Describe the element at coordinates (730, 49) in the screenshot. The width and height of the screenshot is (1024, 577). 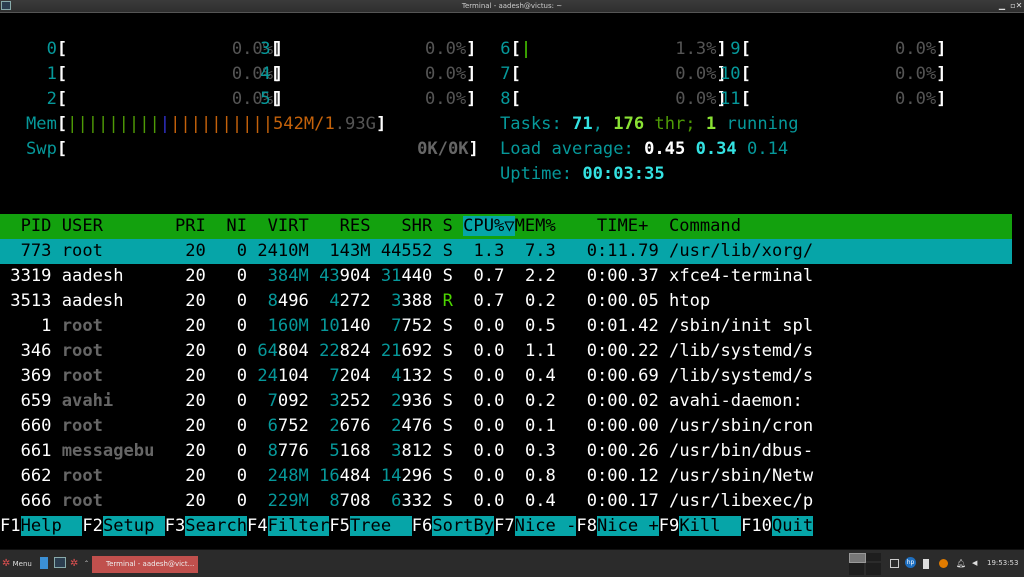
I see `cpu-id: 9` at that location.